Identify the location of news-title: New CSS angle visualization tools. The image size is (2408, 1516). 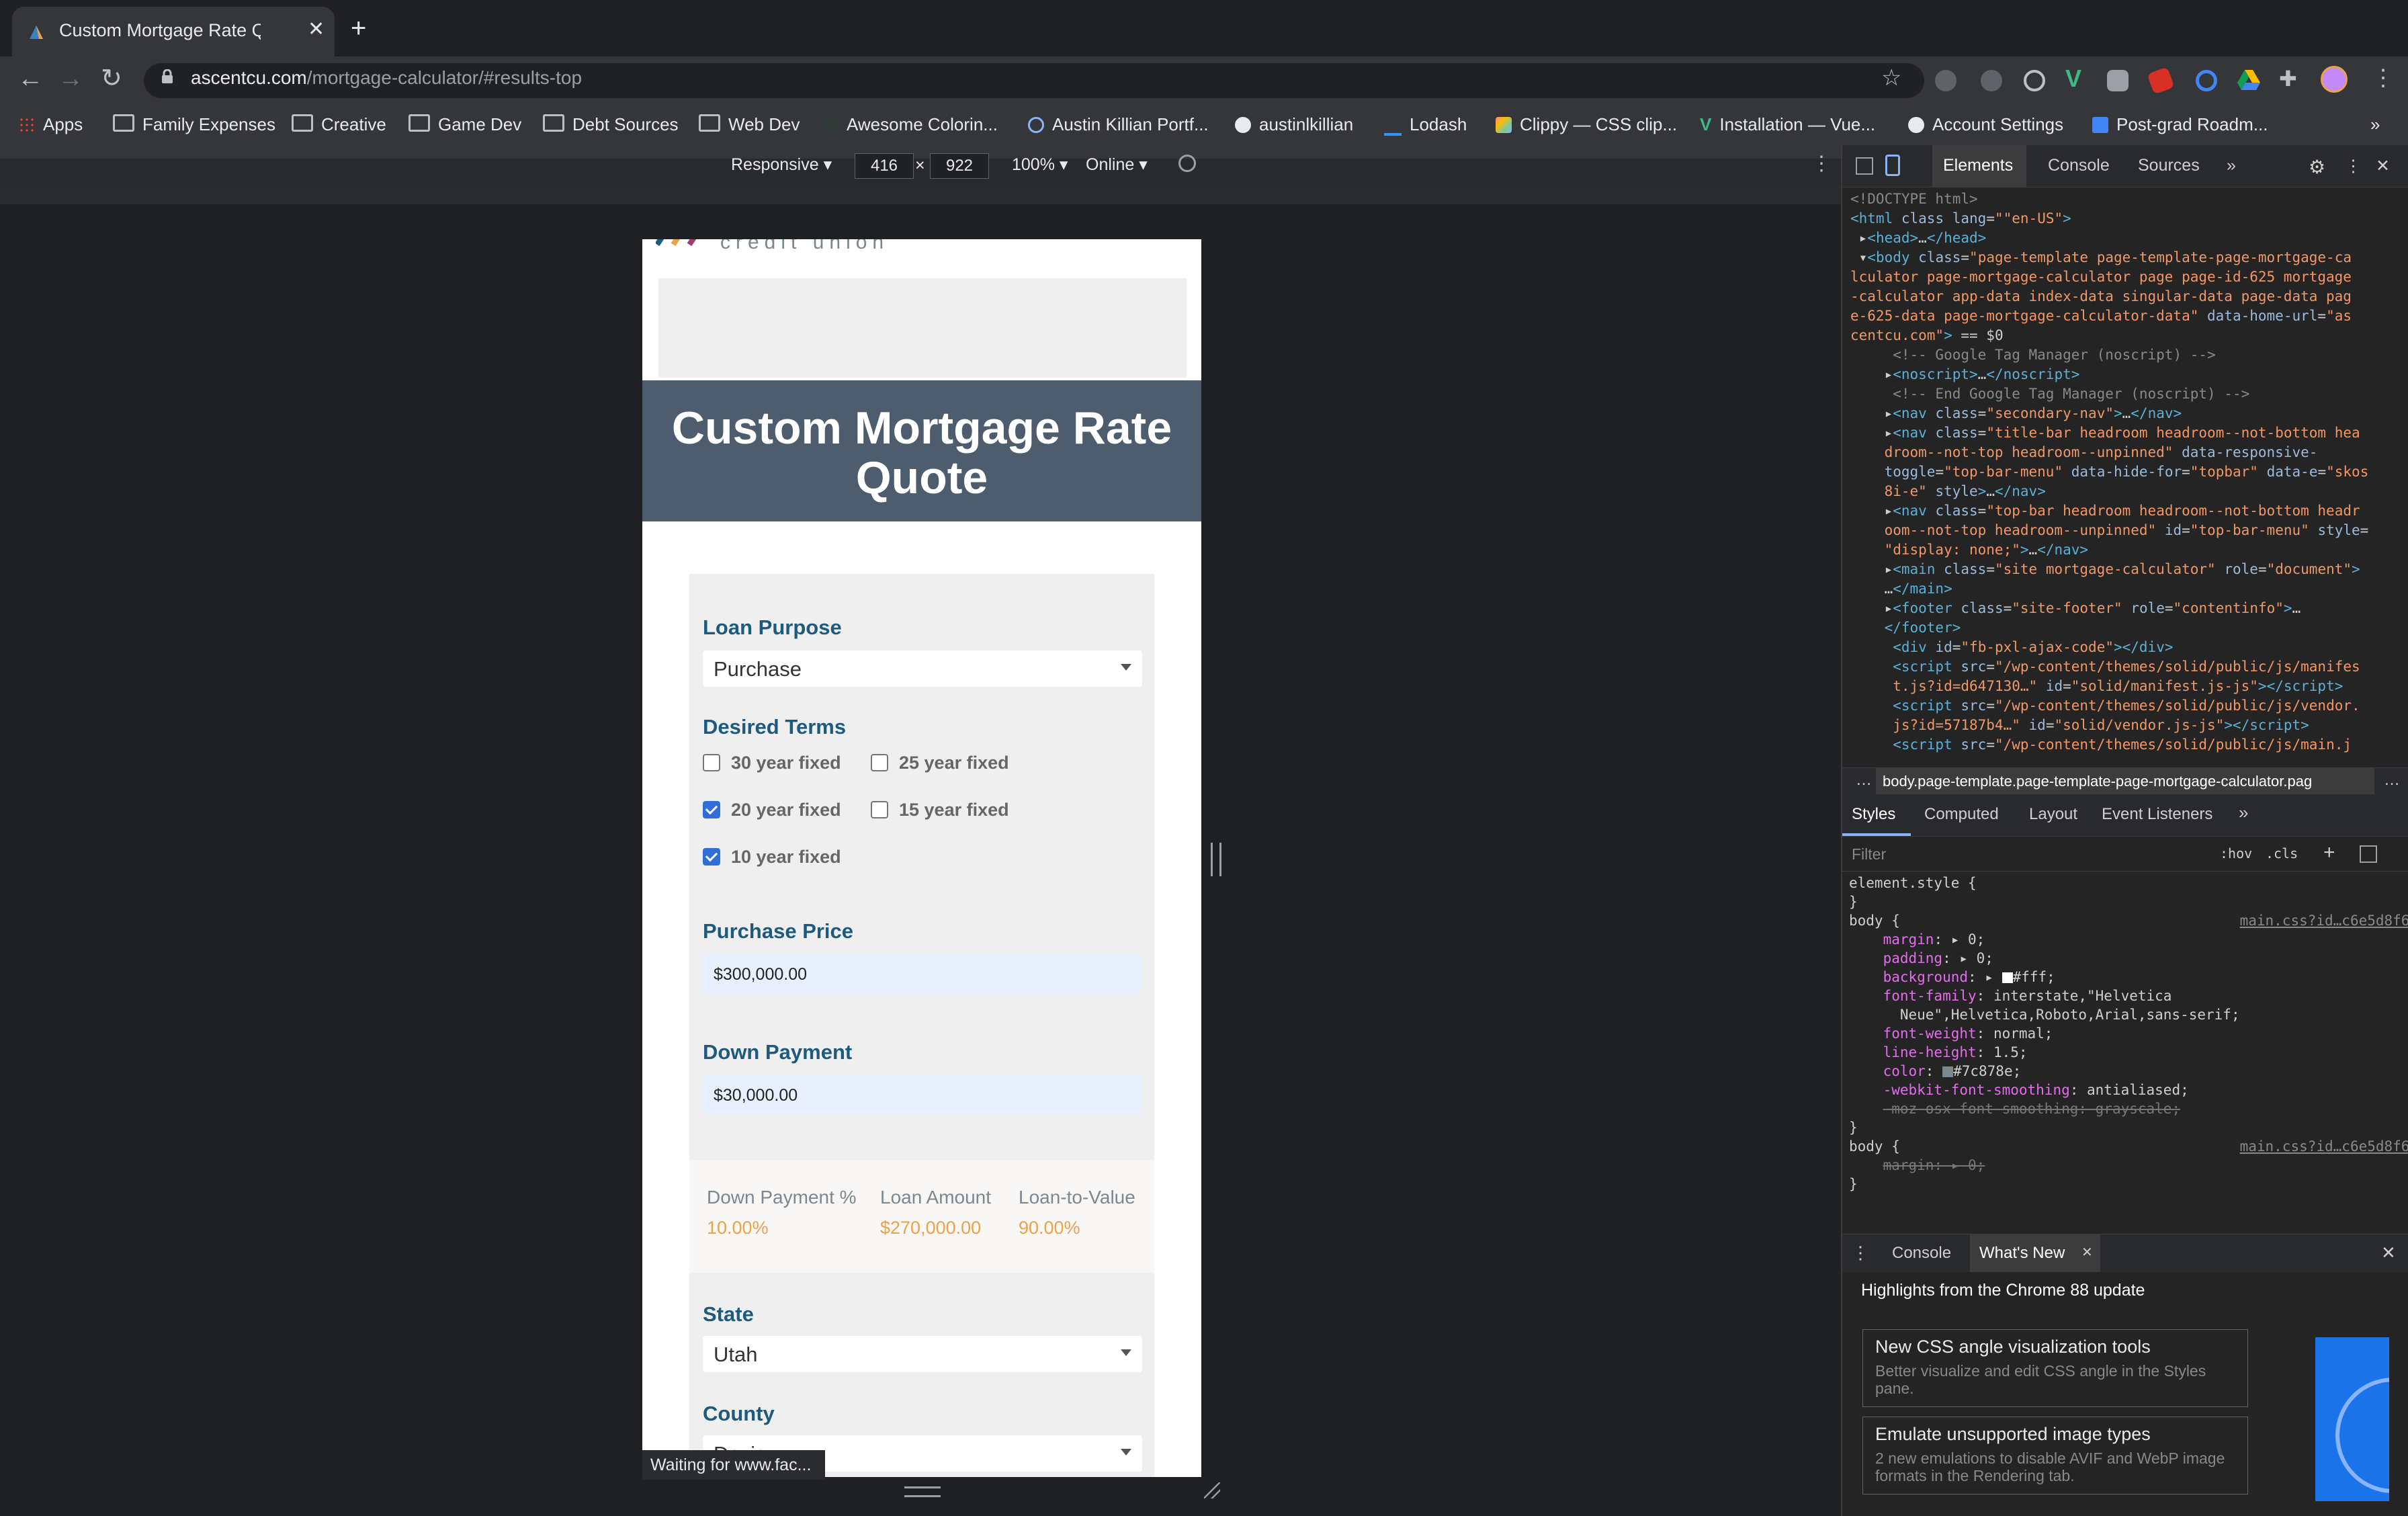
(2013, 1347).